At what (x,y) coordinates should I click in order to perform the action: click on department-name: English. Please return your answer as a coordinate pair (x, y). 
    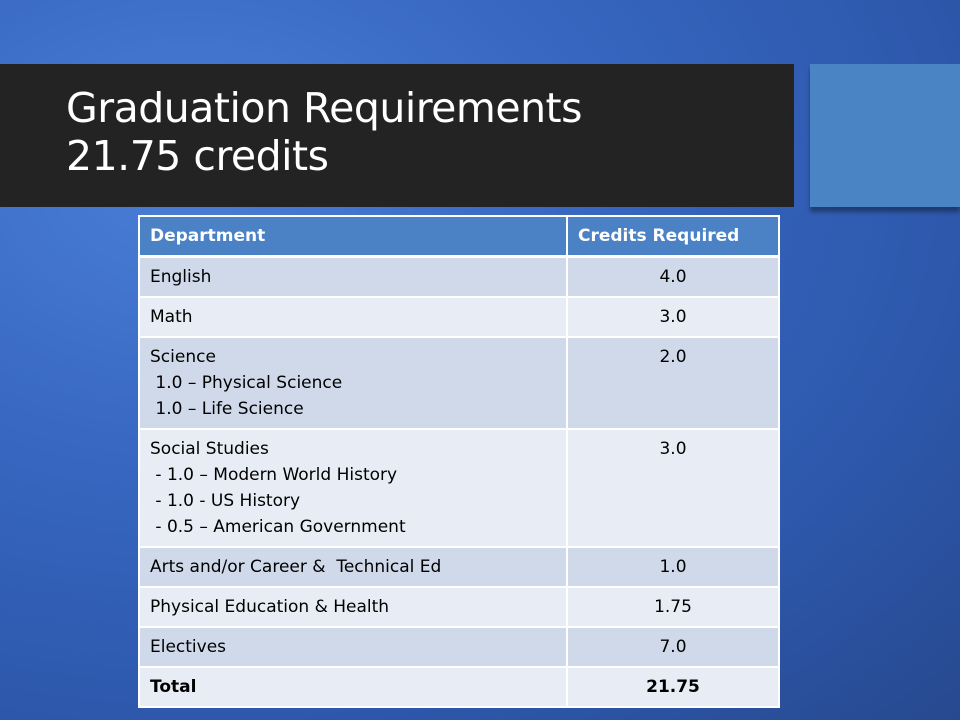
    Looking at the image, I should click on (181, 277).